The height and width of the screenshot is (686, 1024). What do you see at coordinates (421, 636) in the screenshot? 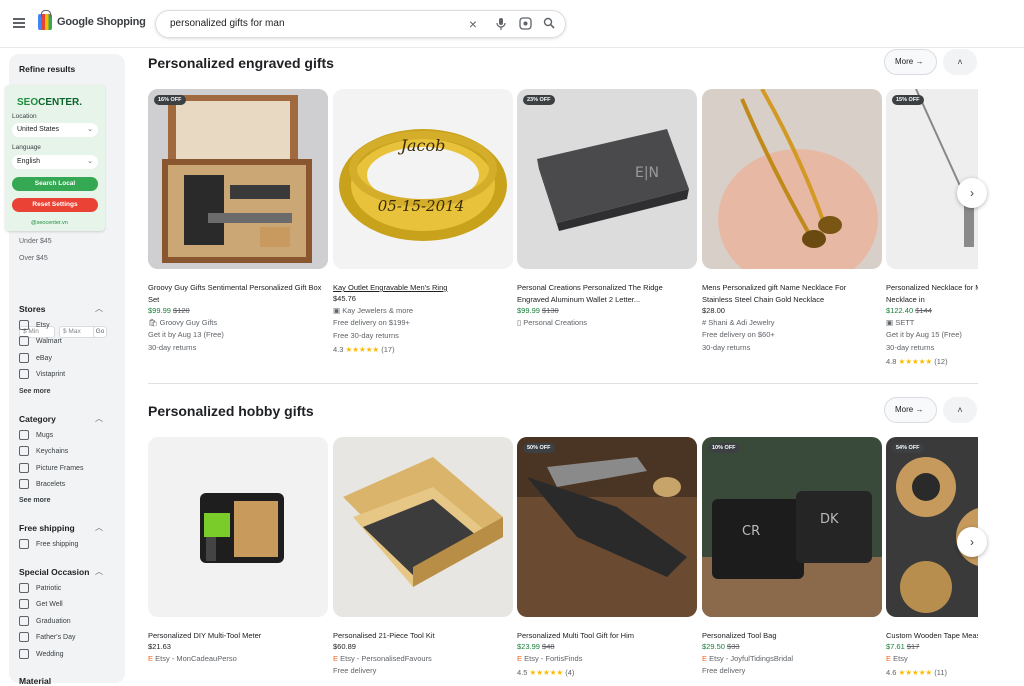
I see `product-title: Personalised 21-Piece Tool Kit` at bounding box center [421, 636].